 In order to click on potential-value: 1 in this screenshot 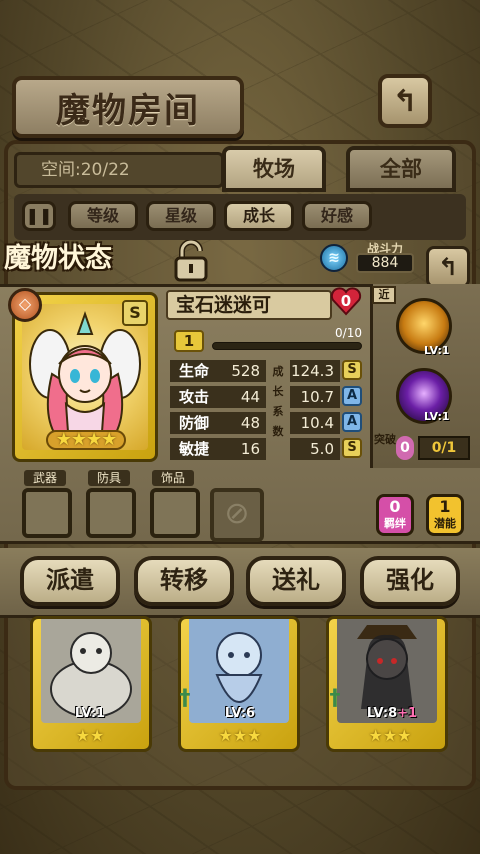, I will do `click(445, 506)`.